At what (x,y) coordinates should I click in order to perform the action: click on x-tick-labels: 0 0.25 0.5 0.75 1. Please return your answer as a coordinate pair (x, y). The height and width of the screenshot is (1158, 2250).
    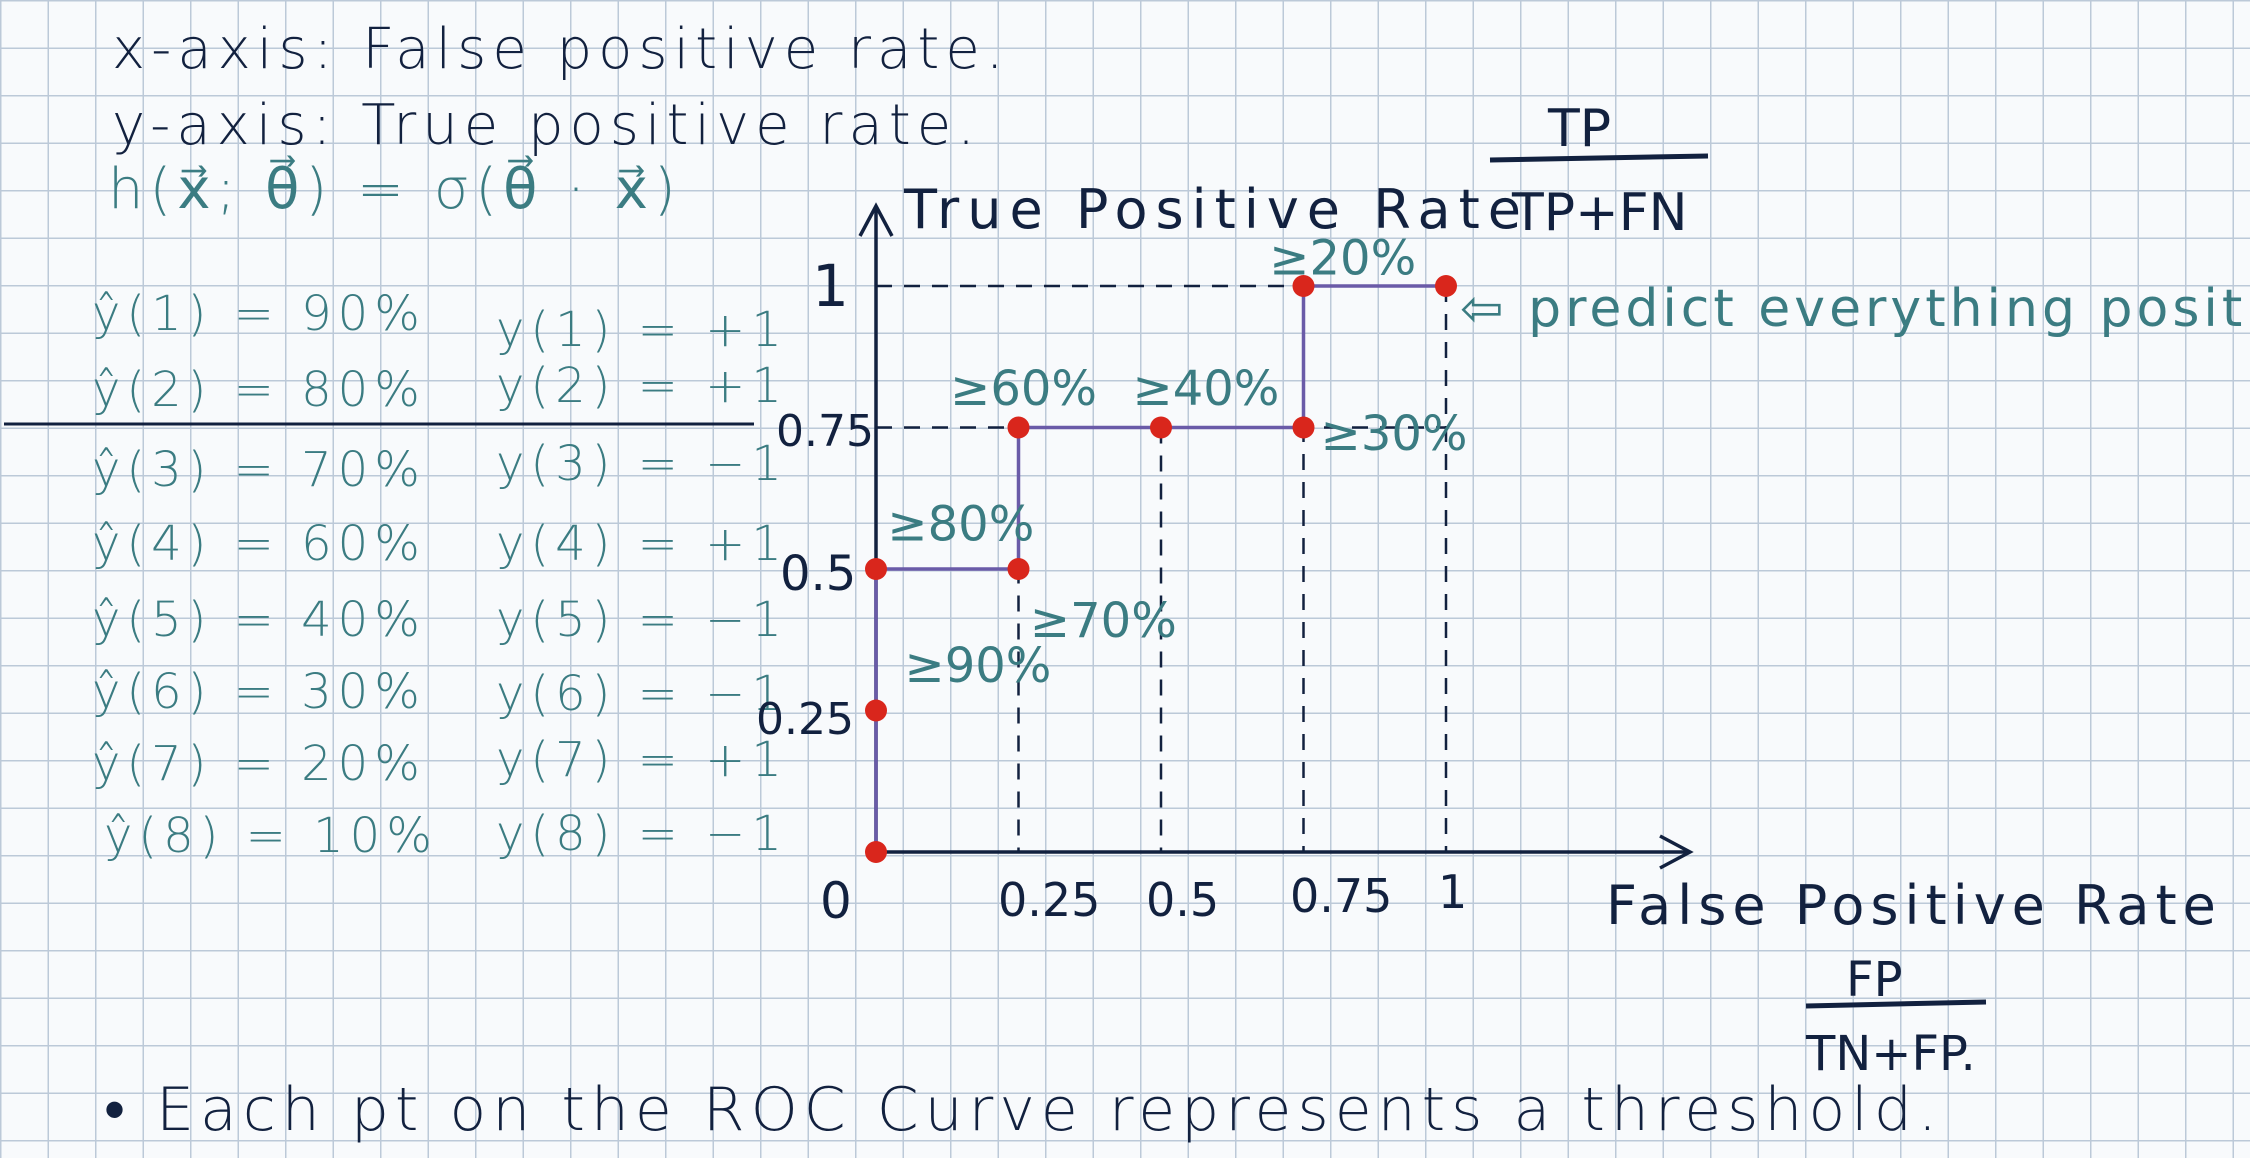
    Looking at the image, I should click on (1143, 897).